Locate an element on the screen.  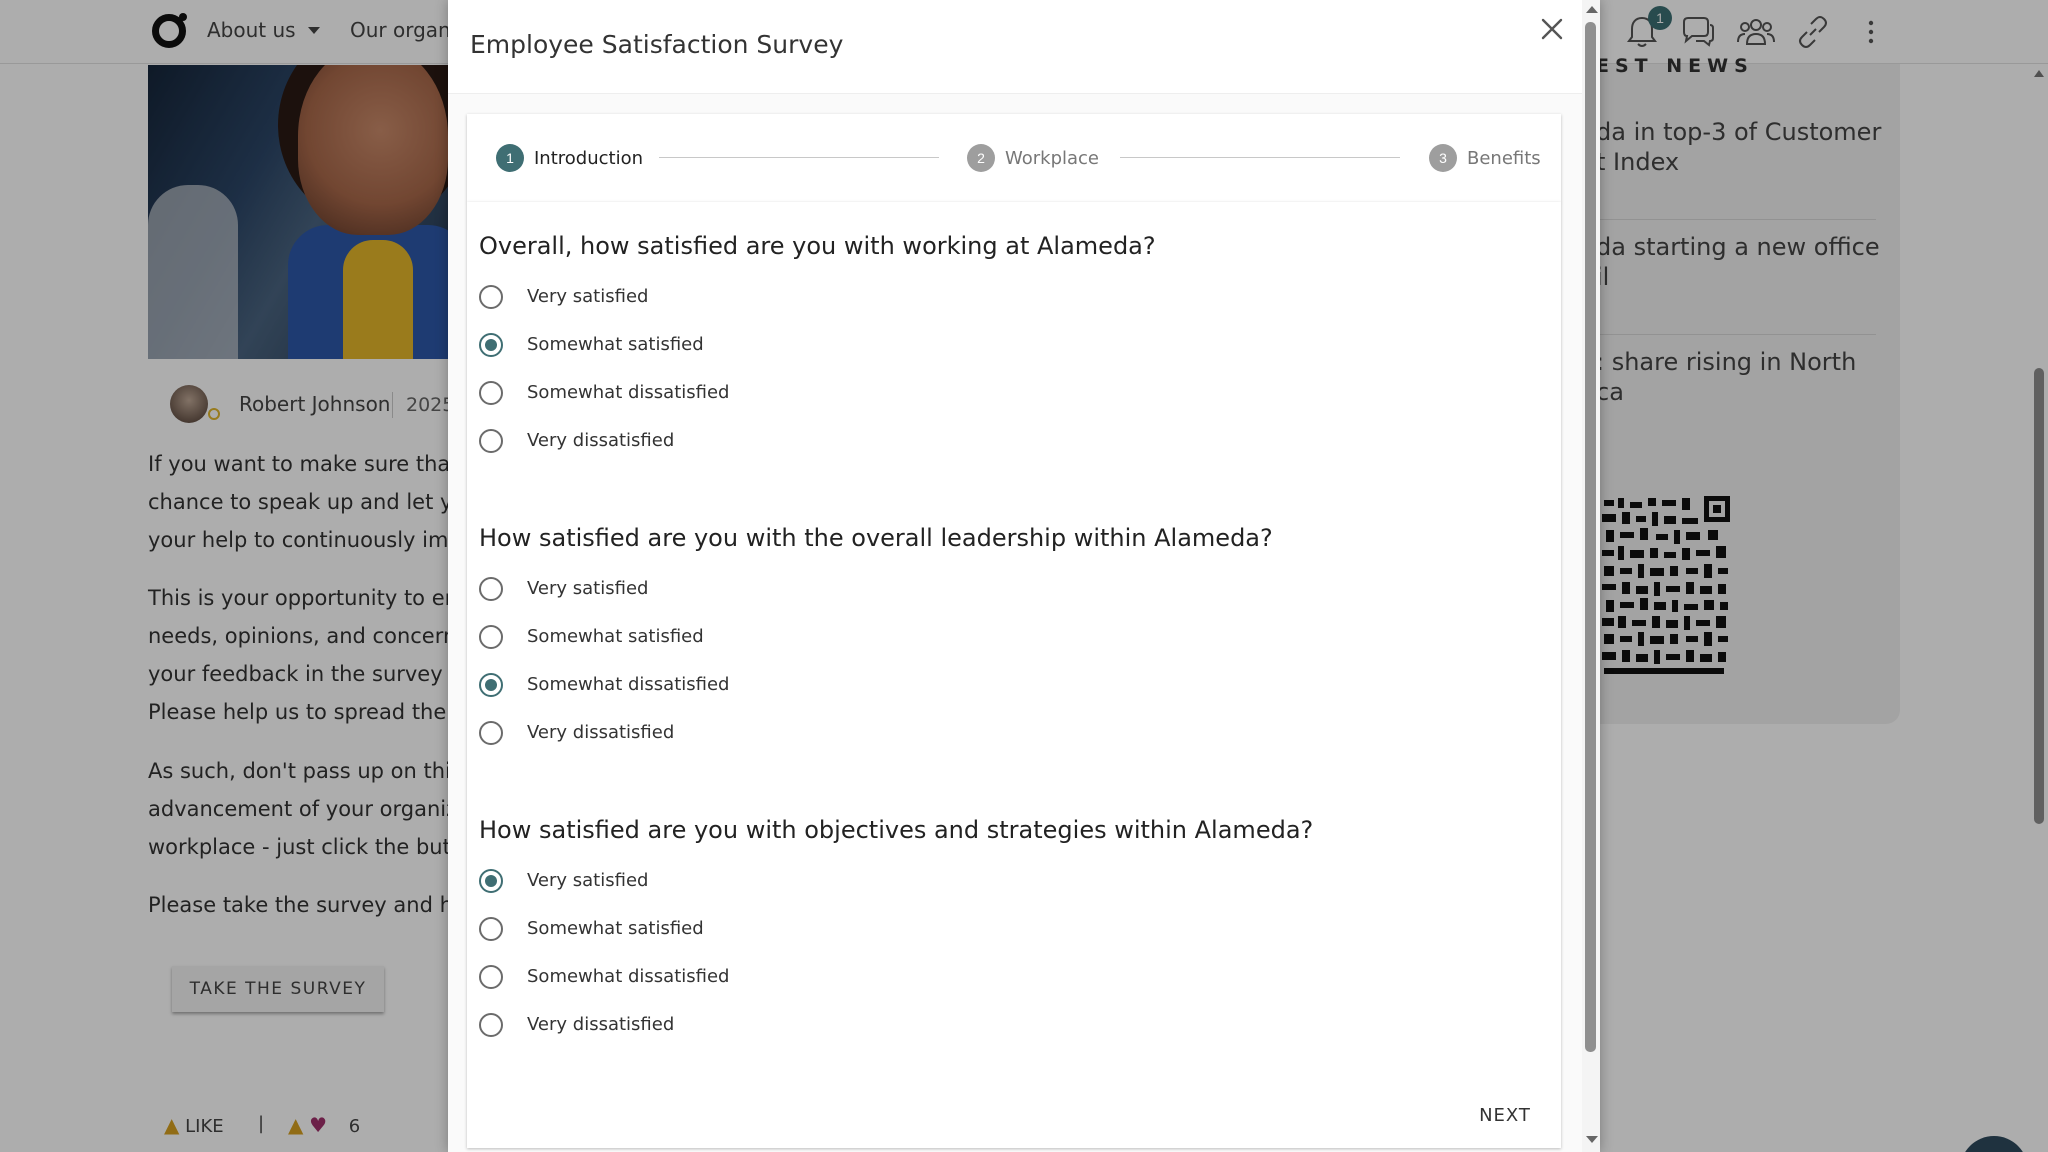
survey-stepper: 1 Introduction 2 Workplace 3 Benefits is located at coordinates (1014, 158).